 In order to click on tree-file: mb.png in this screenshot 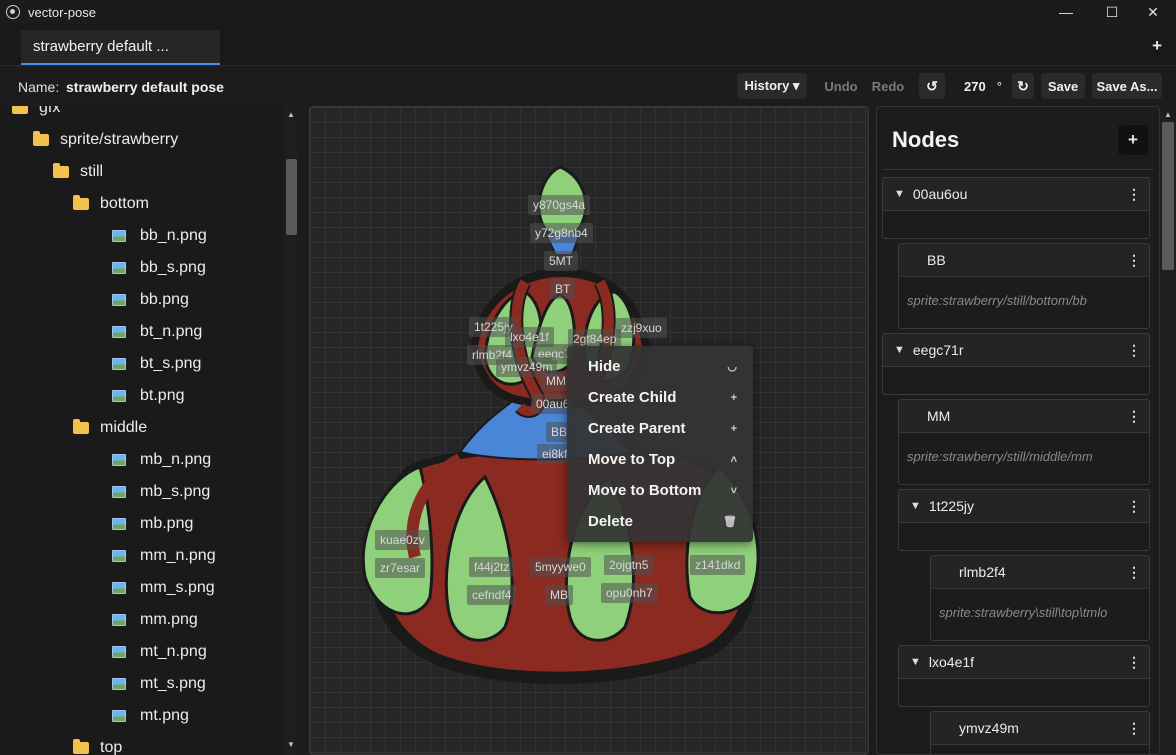, I will do `click(152, 524)`.